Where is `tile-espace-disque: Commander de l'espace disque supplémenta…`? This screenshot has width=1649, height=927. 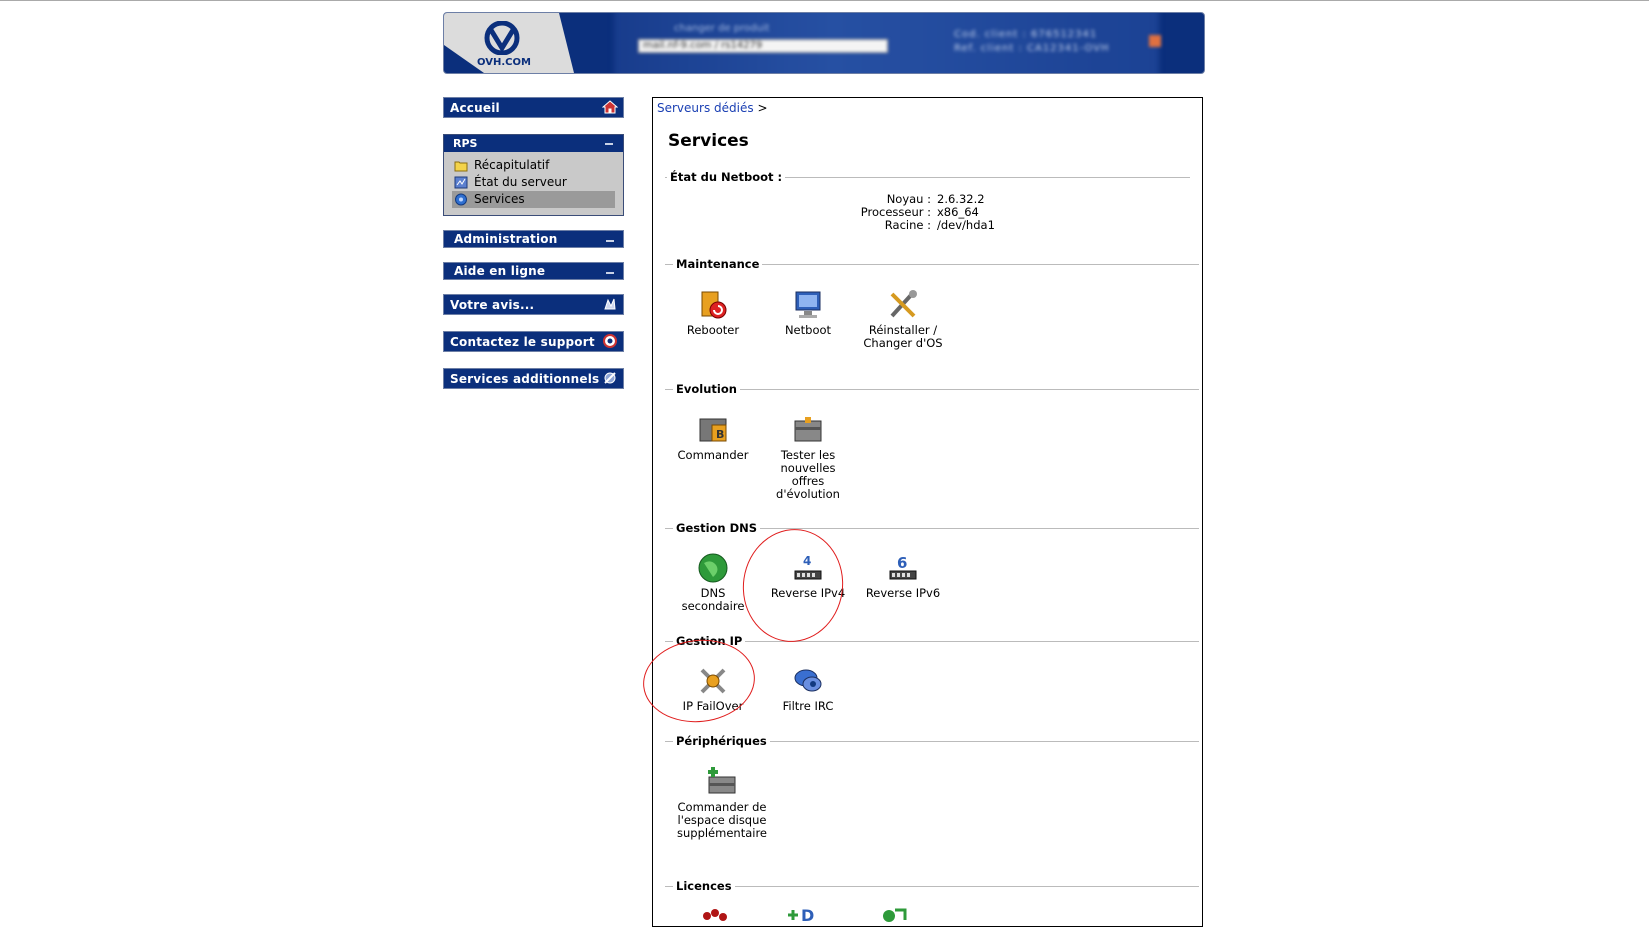
tile-espace-disque: Commander de l'espace disque supplémenta… is located at coordinates (722, 802).